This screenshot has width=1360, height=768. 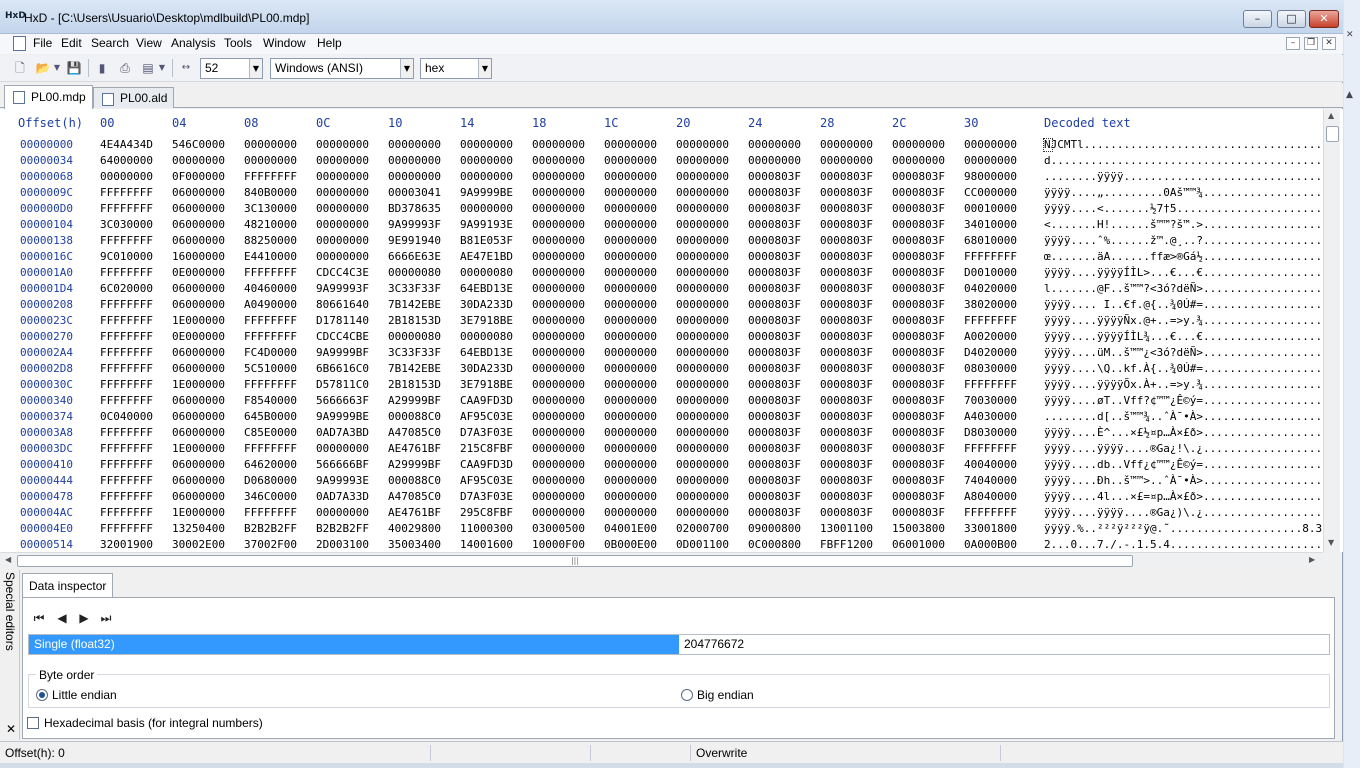 I want to click on tab-pl00-ald: PL00.ald, so click(x=134, y=97).